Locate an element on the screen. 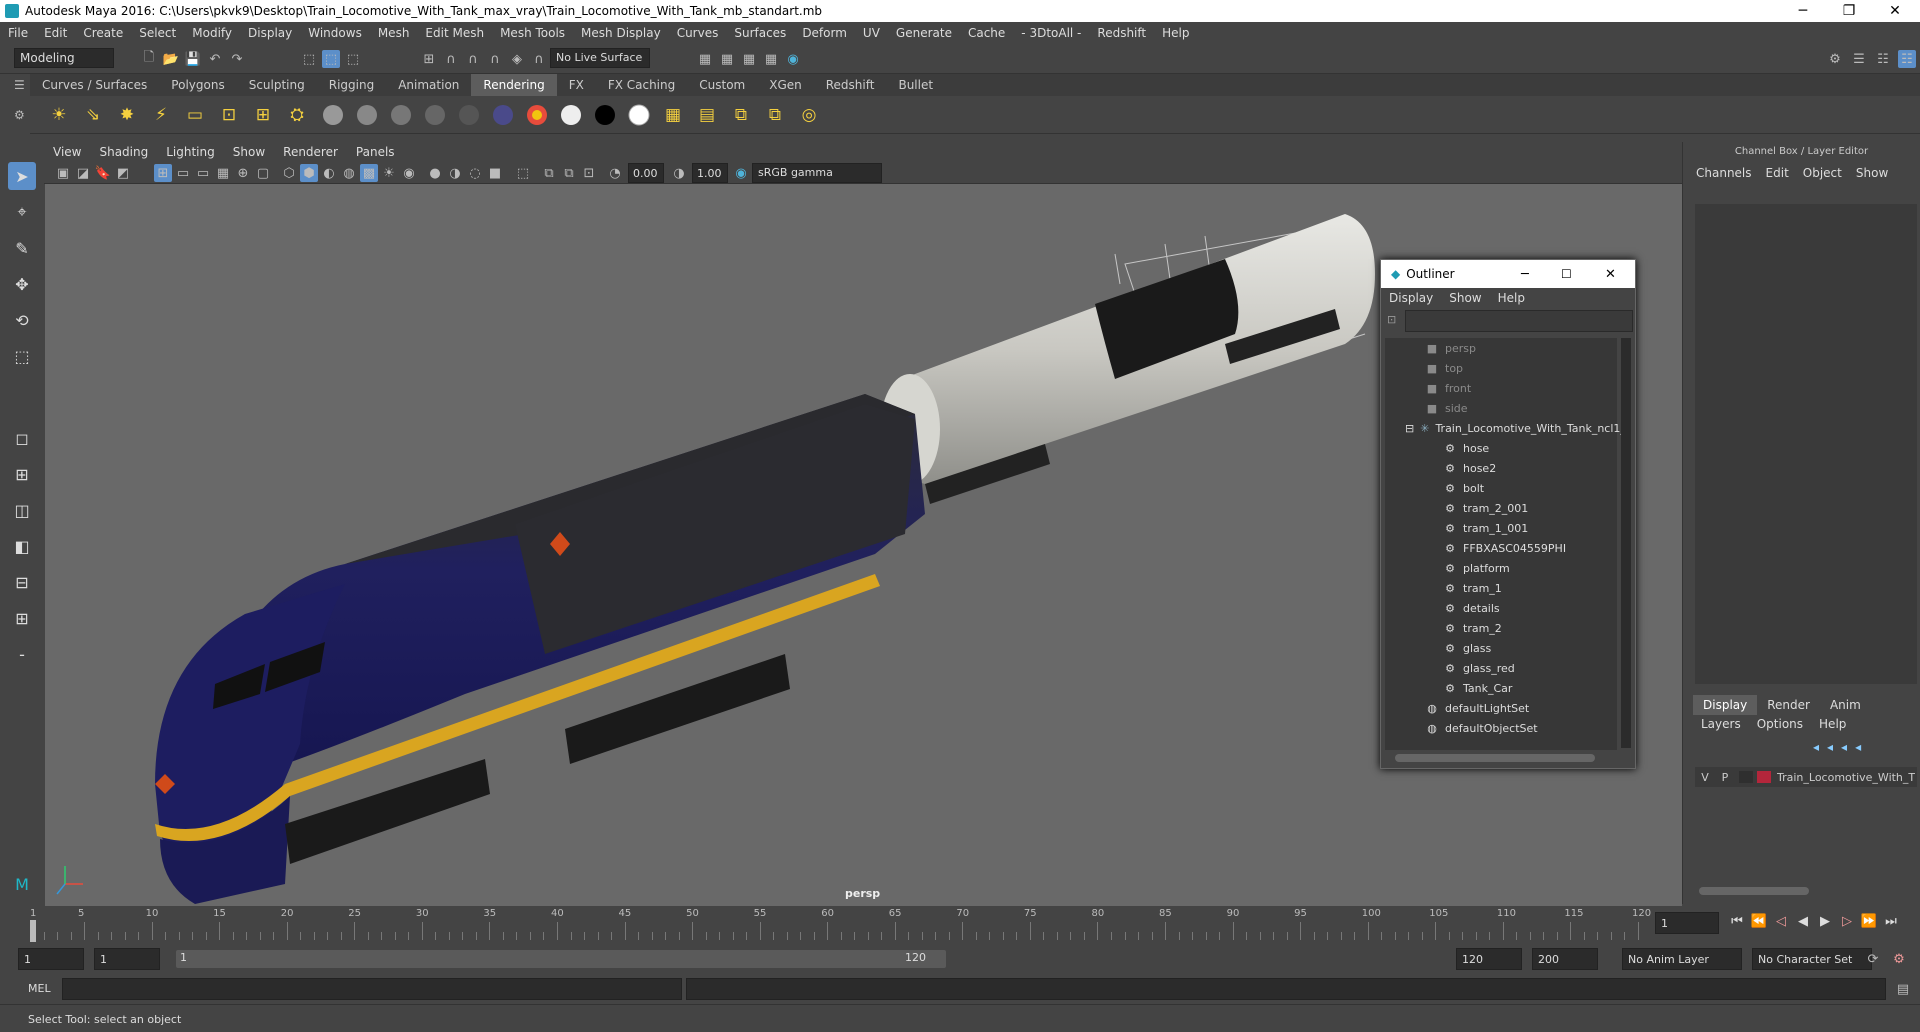  tab-render: Render is located at coordinates (1788, 705).